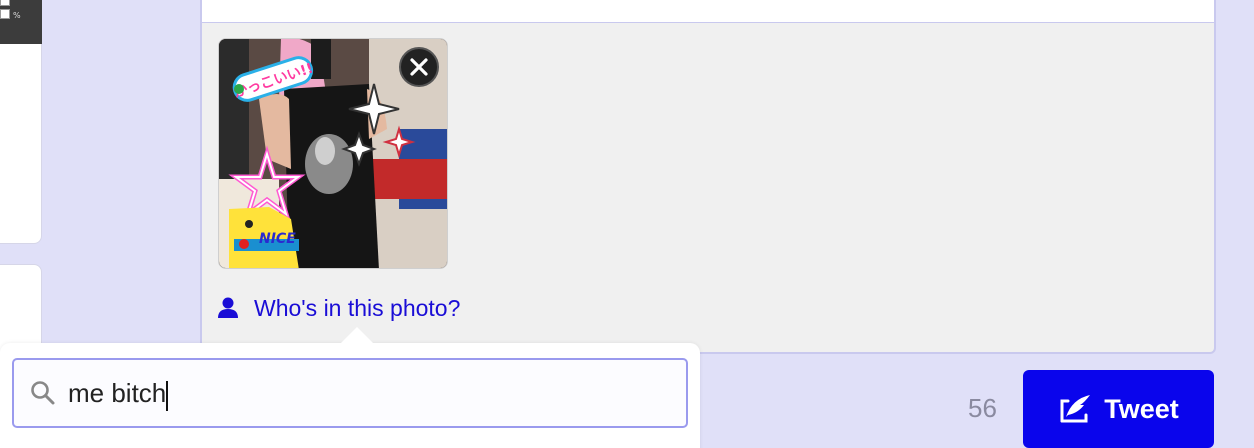 The height and width of the screenshot is (448, 1254). What do you see at coordinates (982, 408) in the screenshot?
I see `character-counter: 56` at bounding box center [982, 408].